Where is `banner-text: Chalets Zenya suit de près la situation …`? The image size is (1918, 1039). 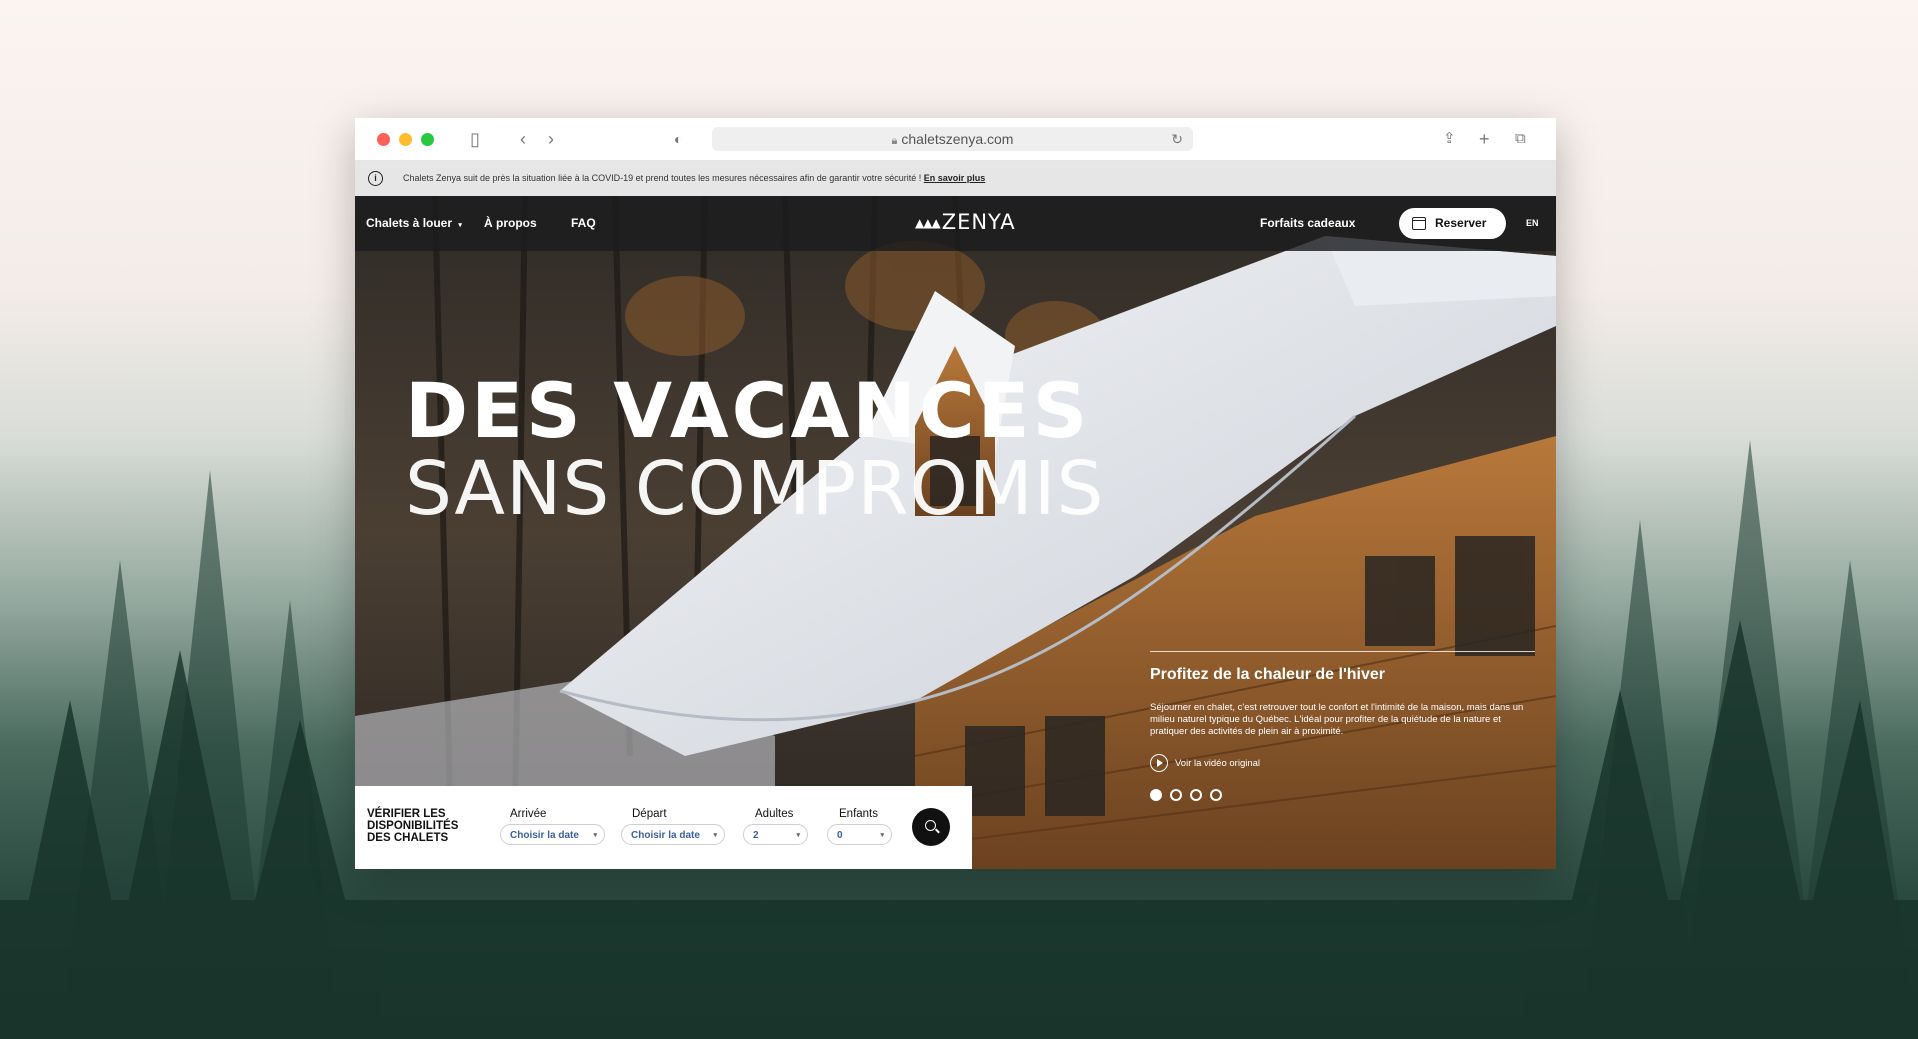
banner-text: Chalets Zenya suit de près la situation … is located at coordinates (663, 178).